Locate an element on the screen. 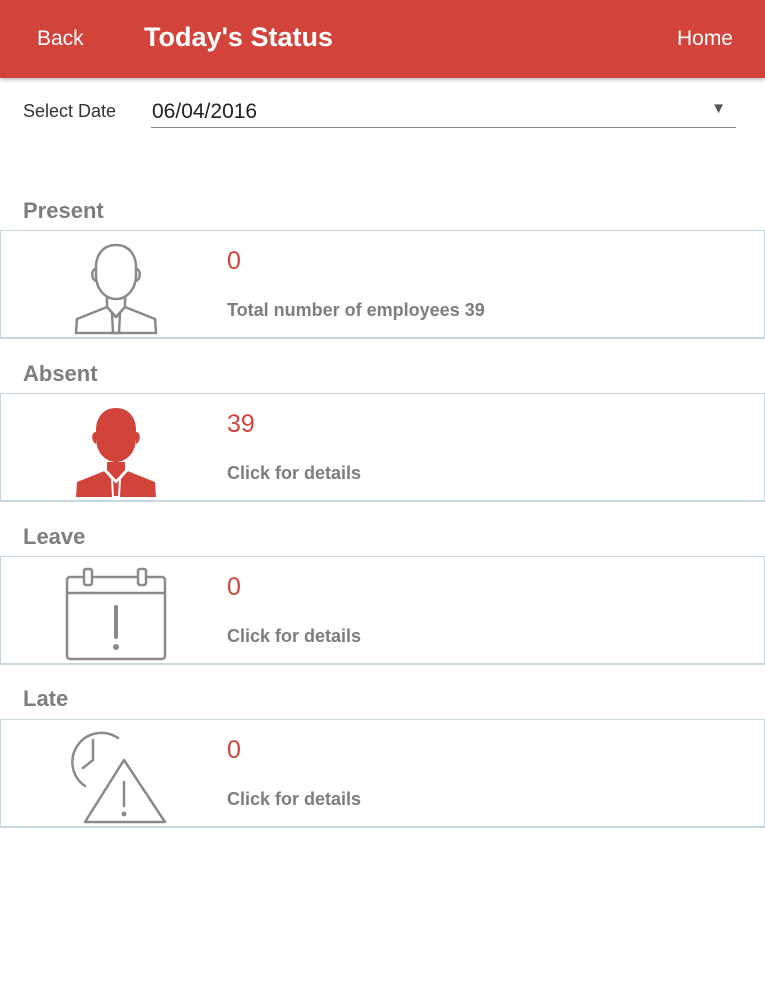  leave-card: 0 Click for details is located at coordinates (382, 610).